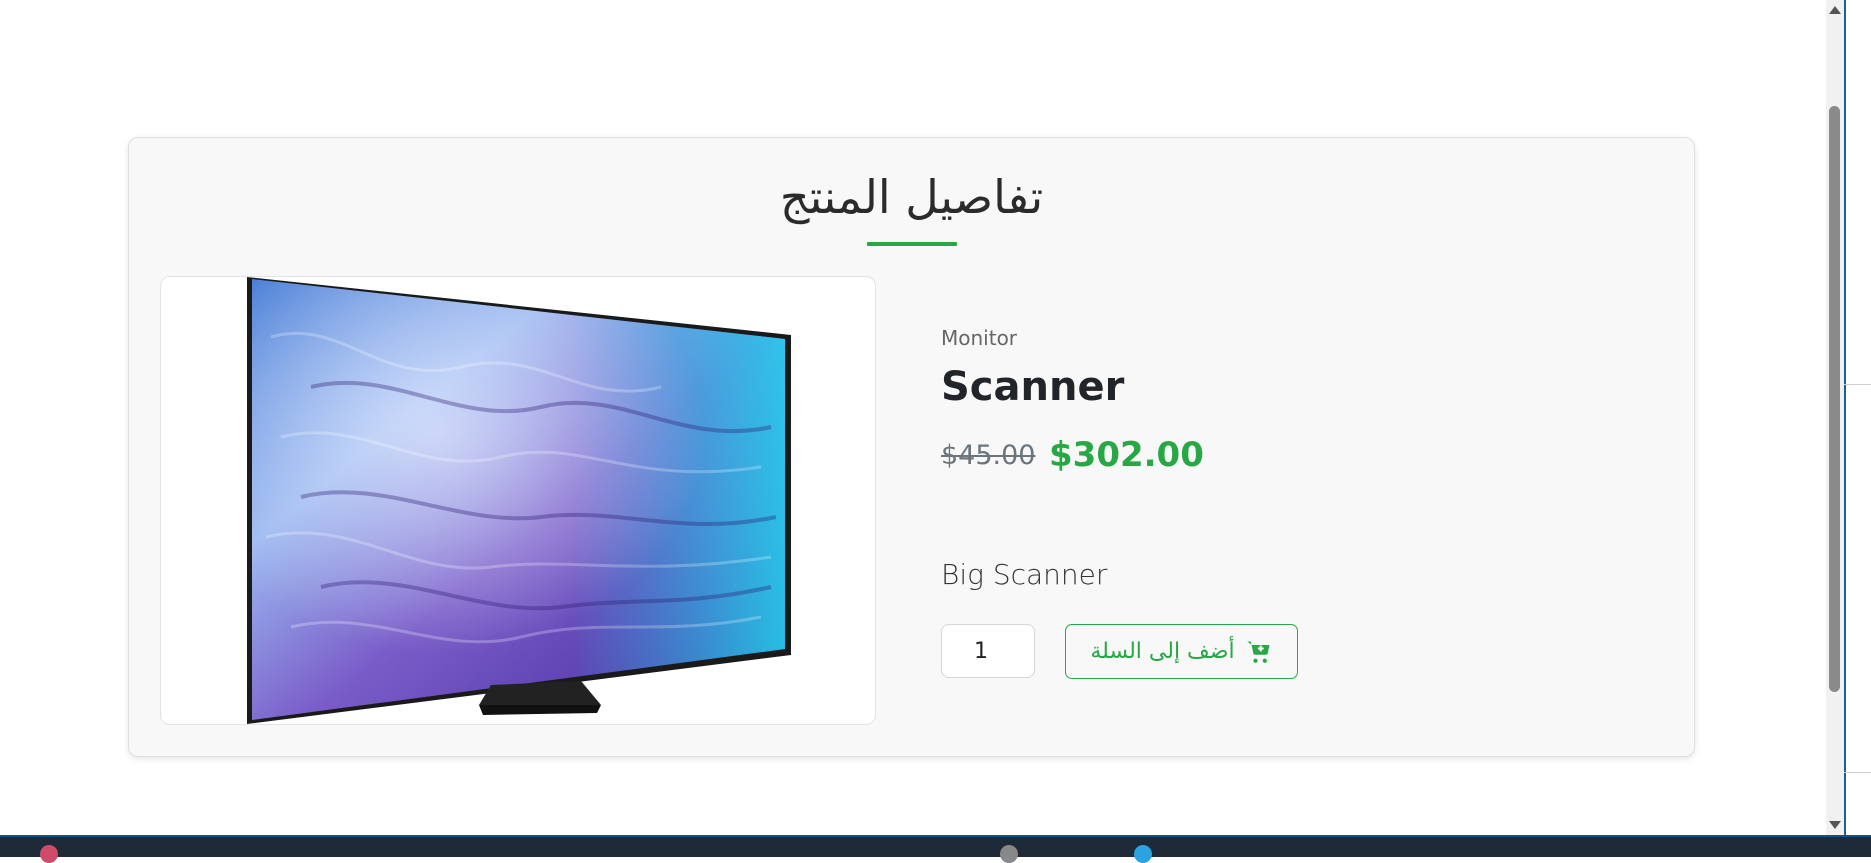  I want to click on product-name: Scanner, so click(1033, 387).